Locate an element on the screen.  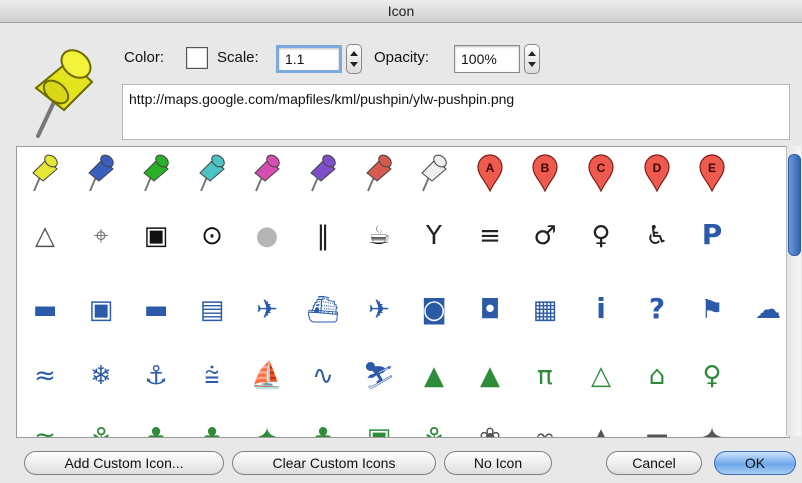
svg-text: π is located at coordinates (545, 376).